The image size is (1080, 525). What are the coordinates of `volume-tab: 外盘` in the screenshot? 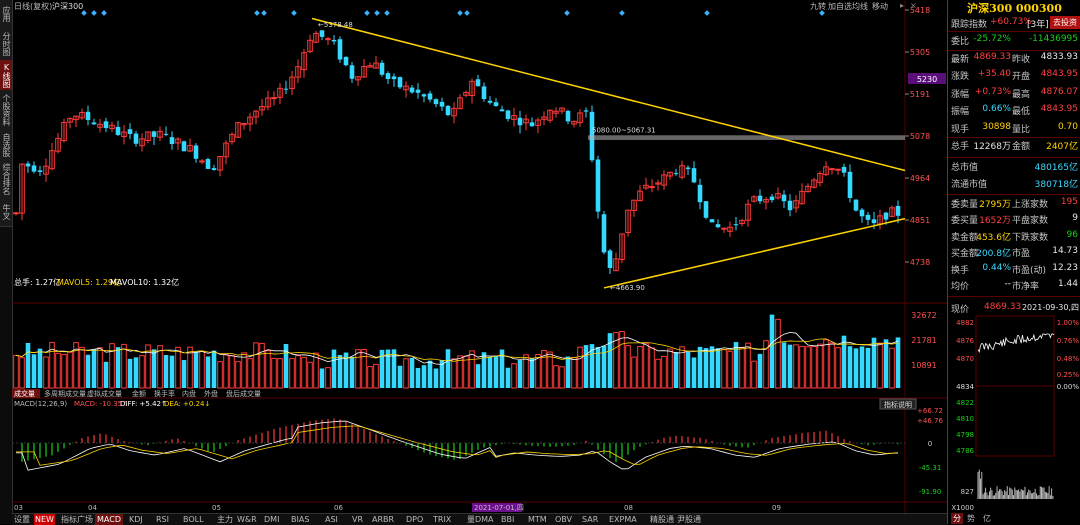 It's located at (211, 393).